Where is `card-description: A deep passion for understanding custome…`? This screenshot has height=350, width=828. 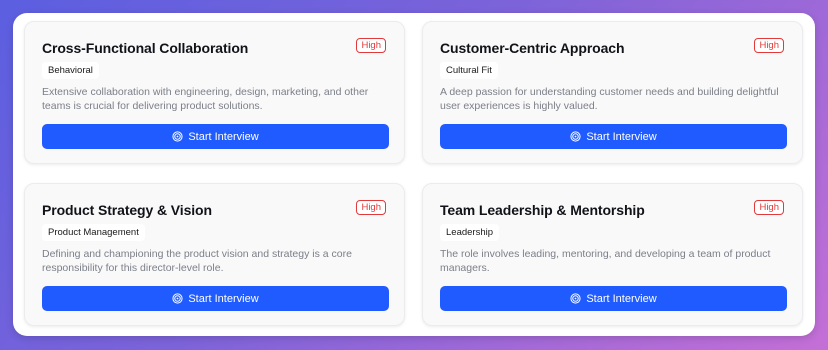
card-description: A deep passion for understanding custome… is located at coordinates (609, 99).